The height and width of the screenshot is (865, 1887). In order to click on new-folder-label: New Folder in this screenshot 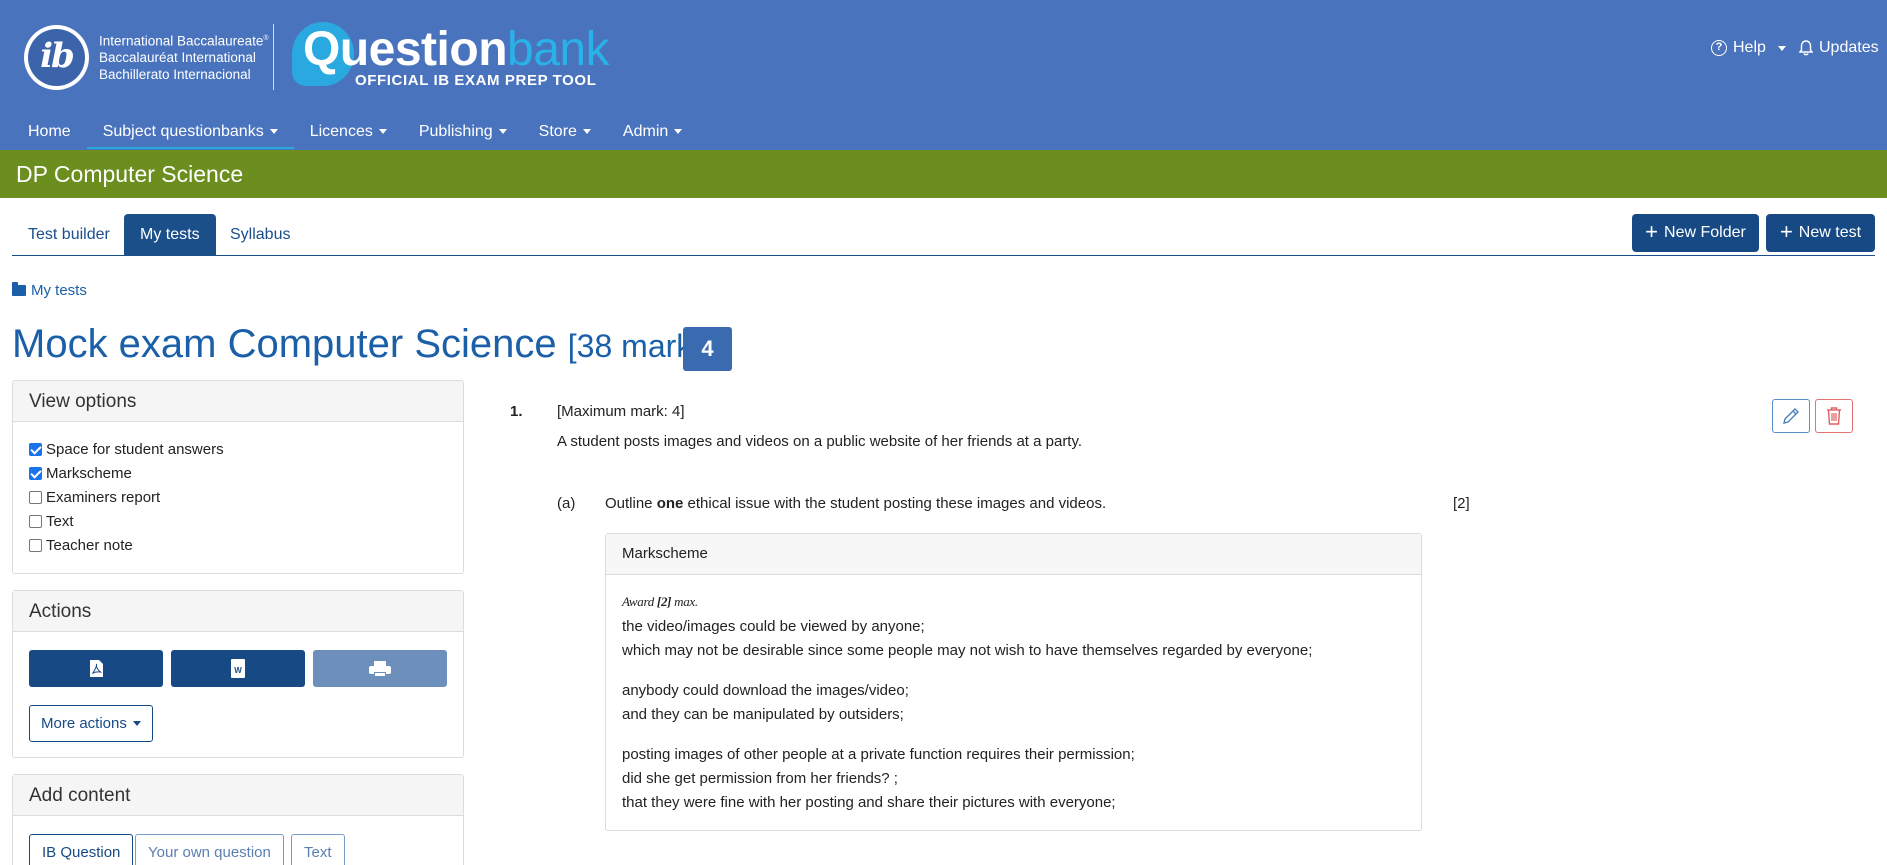, I will do `click(1705, 232)`.